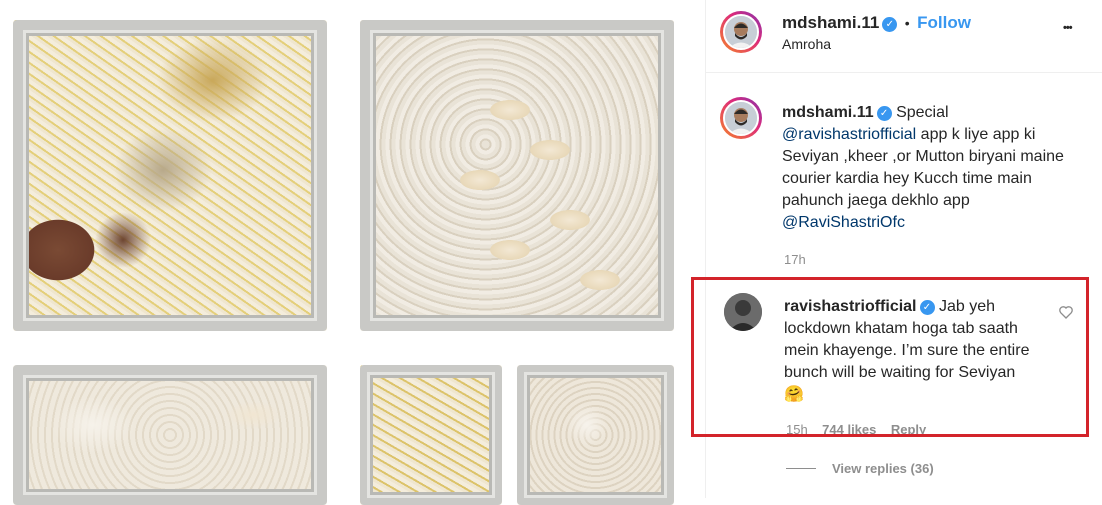  Describe the element at coordinates (922, 112) in the screenshot. I see `caption-text-start: Special` at that location.